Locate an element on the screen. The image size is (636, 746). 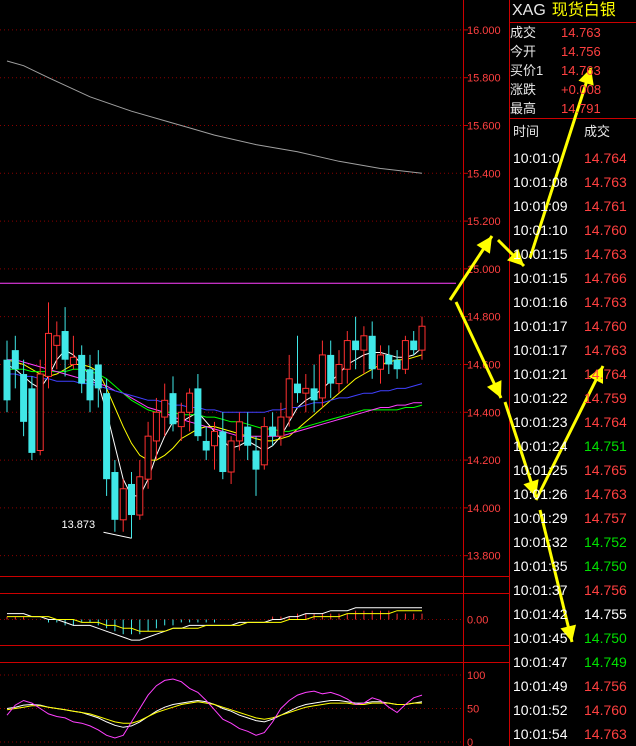
tick-time: 10:01:08 is located at coordinates (540, 182).